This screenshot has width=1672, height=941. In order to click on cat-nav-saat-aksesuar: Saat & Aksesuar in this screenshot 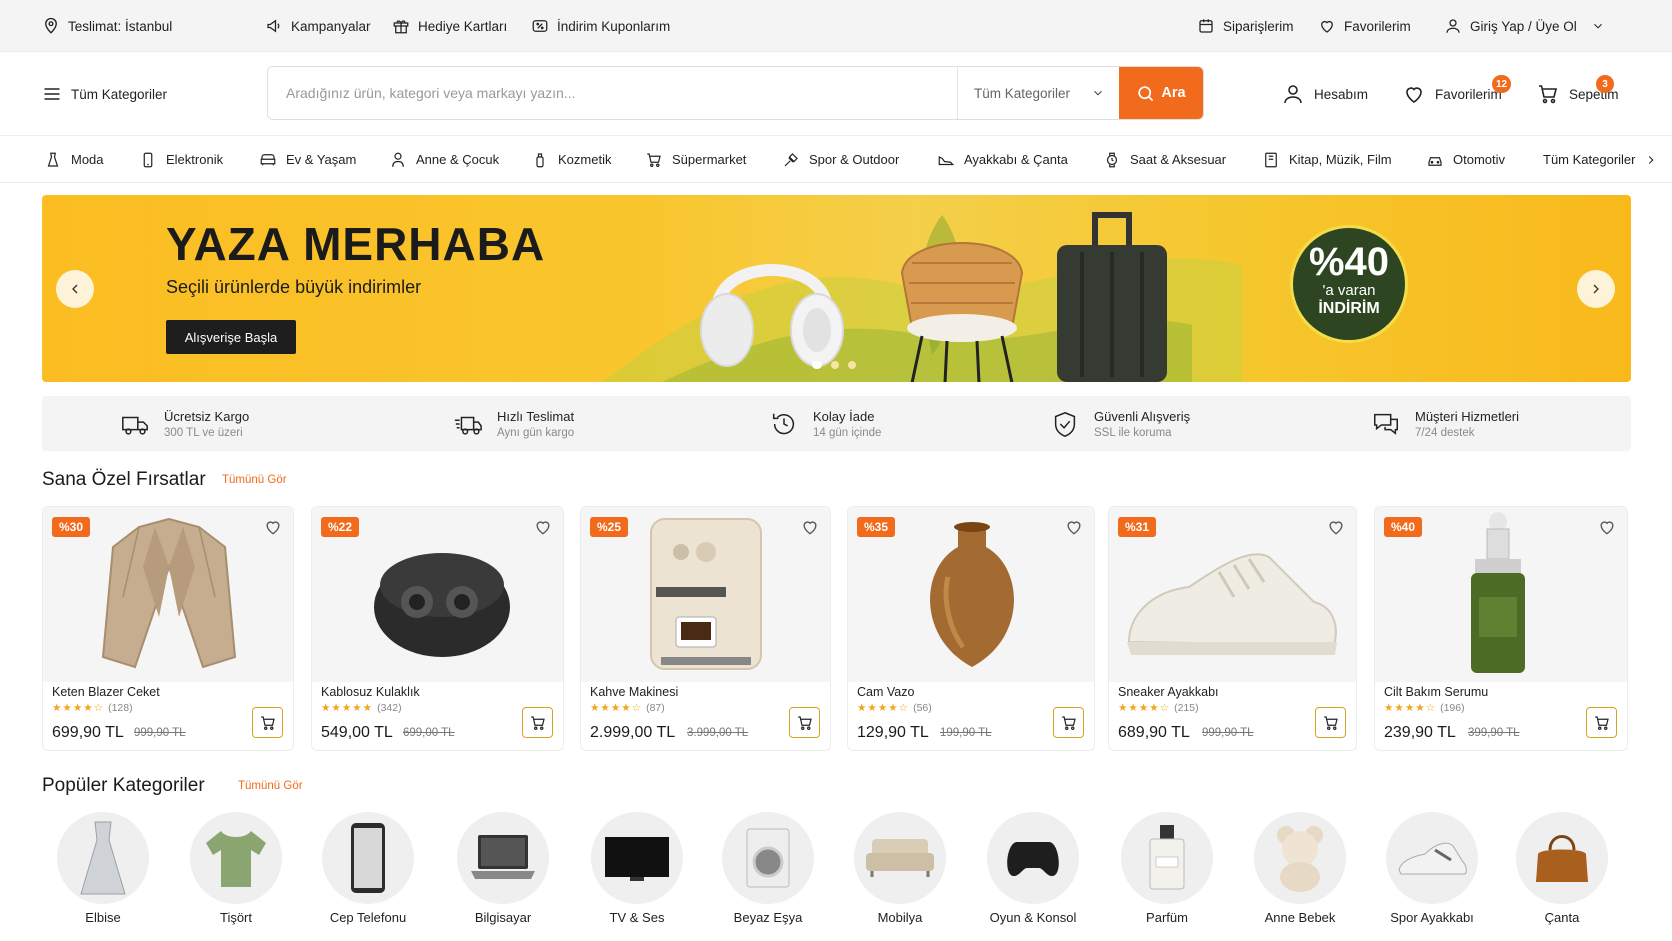, I will do `click(1164, 159)`.